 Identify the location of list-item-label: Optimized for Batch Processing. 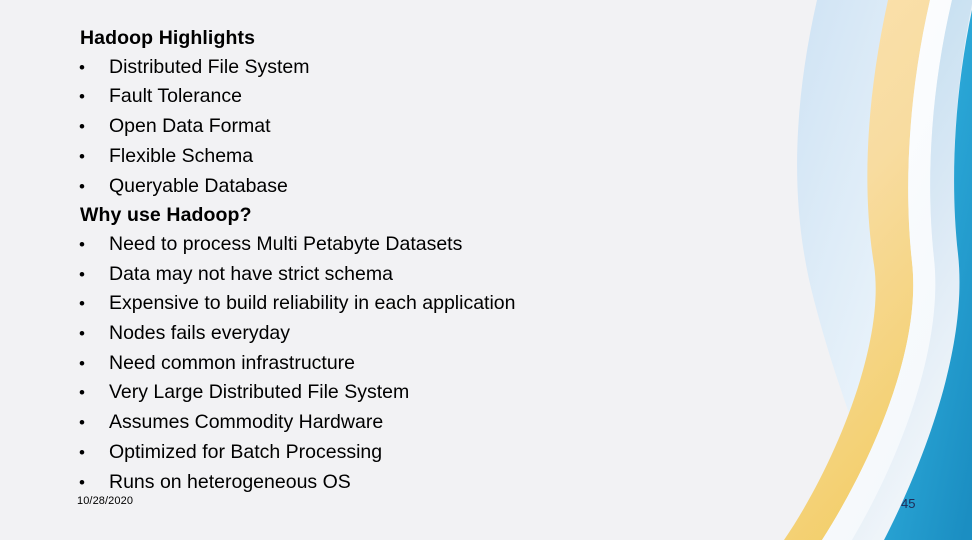
(246, 451).